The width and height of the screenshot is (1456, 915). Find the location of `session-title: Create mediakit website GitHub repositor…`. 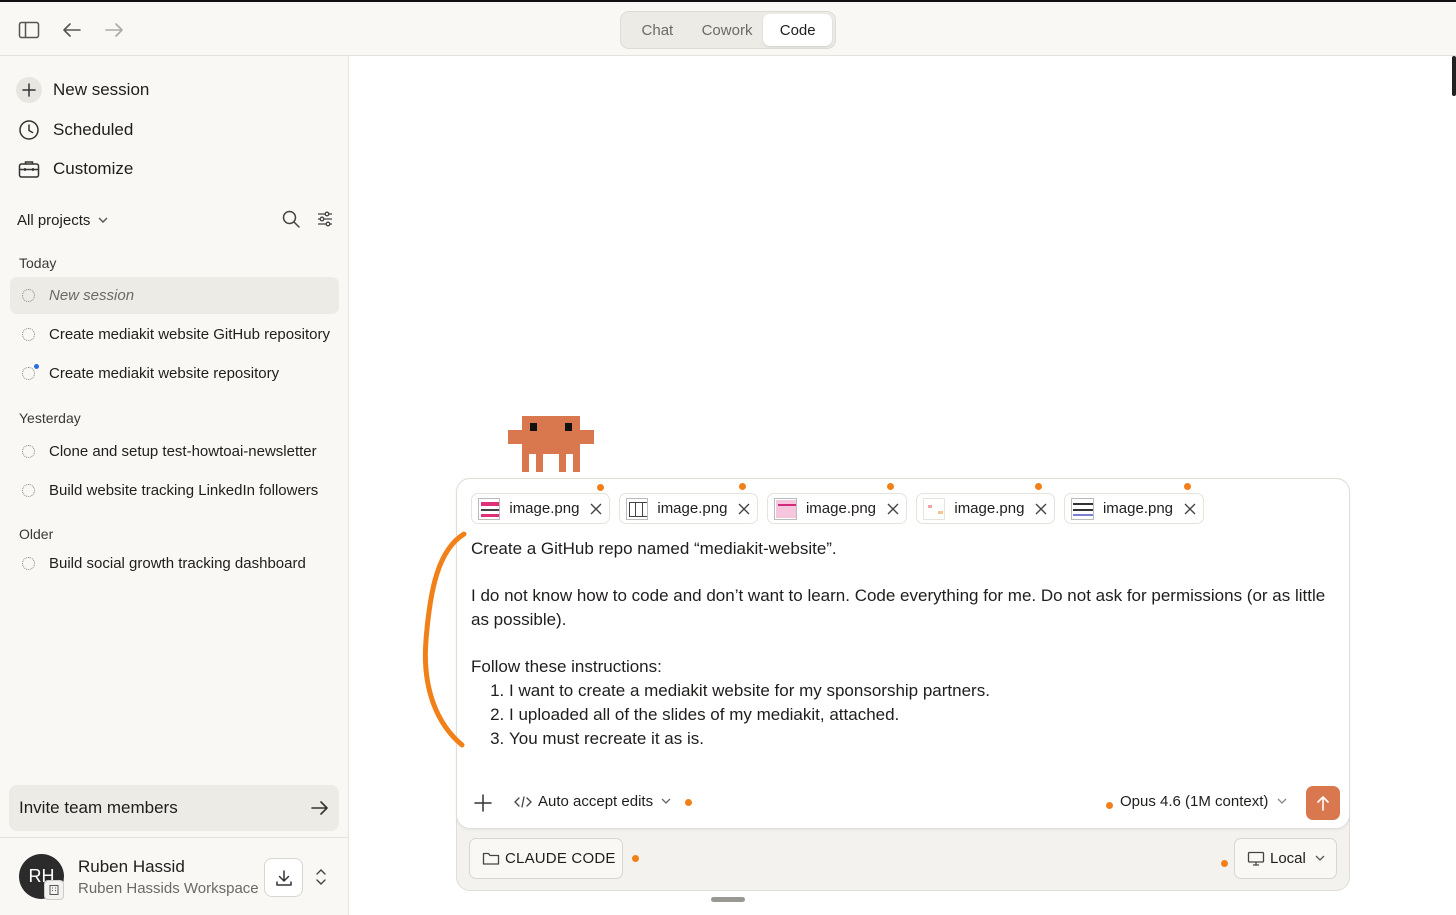

session-title: Create mediakit website GitHub repositor… is located at coordinates (189, 334).